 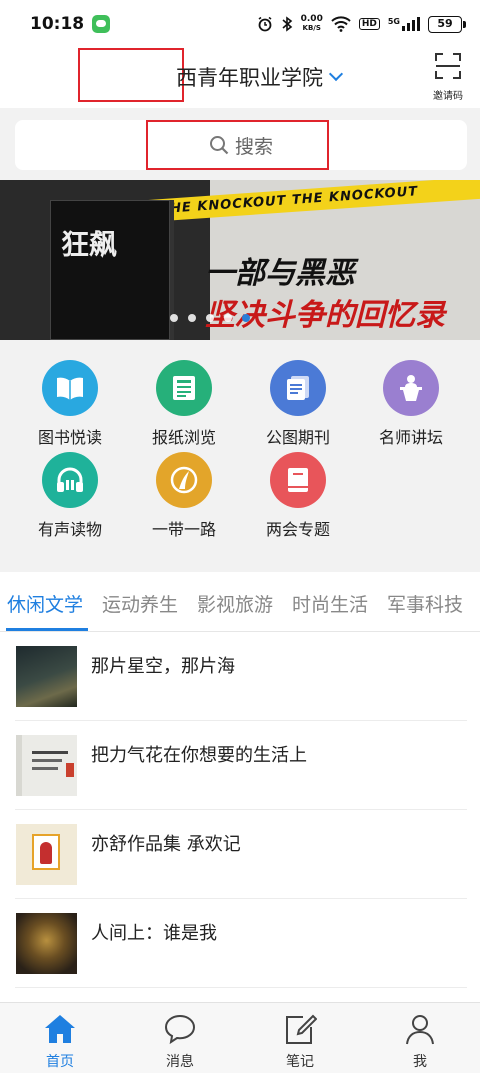 I want to click on banner-book-title: 狂飙, so click(x=89, y=244).